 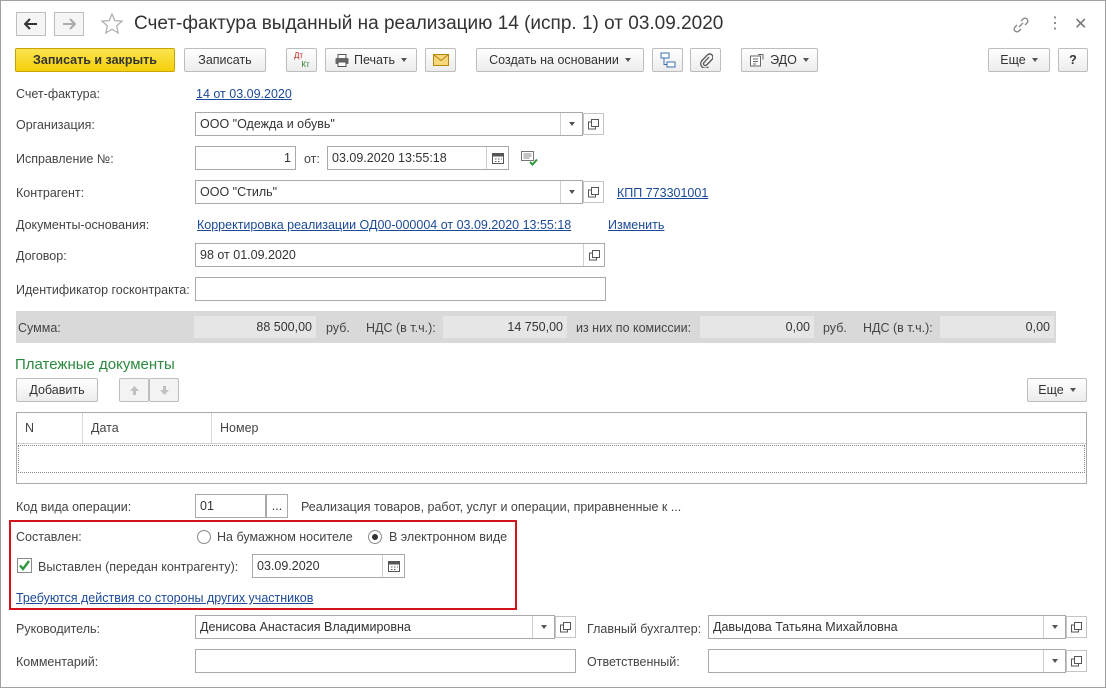 What do you see at coordinates (1080, 24) in the screenshot?
I see `close-icon: ✕` at bounding box center [1080, 24].